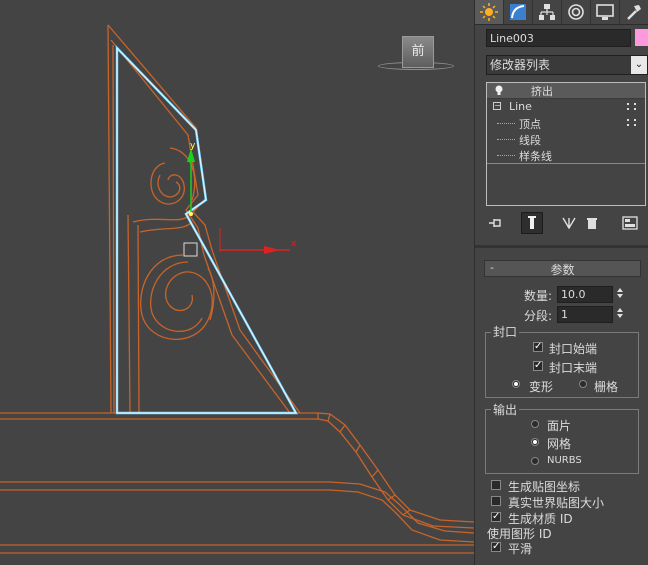  I want to click on stack-toolbar, so click(561, 223).